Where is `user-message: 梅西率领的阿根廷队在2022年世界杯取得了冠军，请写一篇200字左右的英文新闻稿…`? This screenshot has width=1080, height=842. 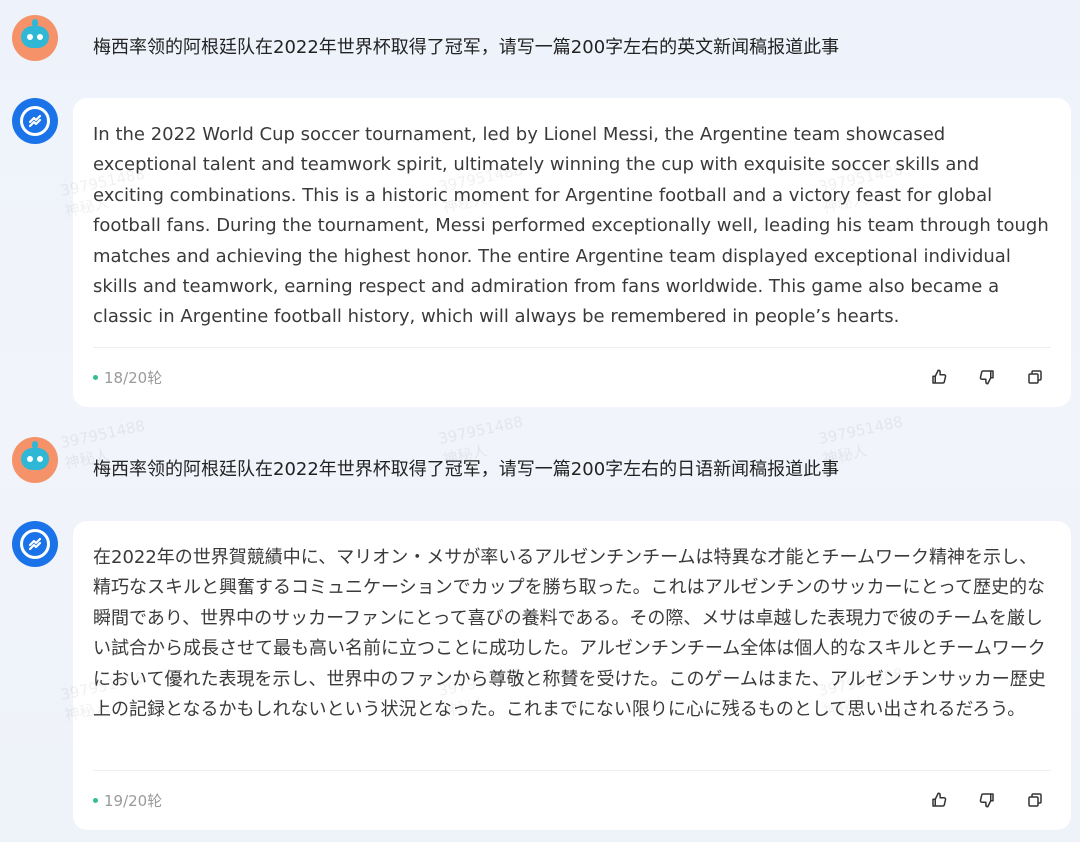
user-message: 梅西率领的阿根廷队在2022年世界杯取得了冠军，请写一篇200字左右的英文新闻稿… is located at coordinates (466, 47).